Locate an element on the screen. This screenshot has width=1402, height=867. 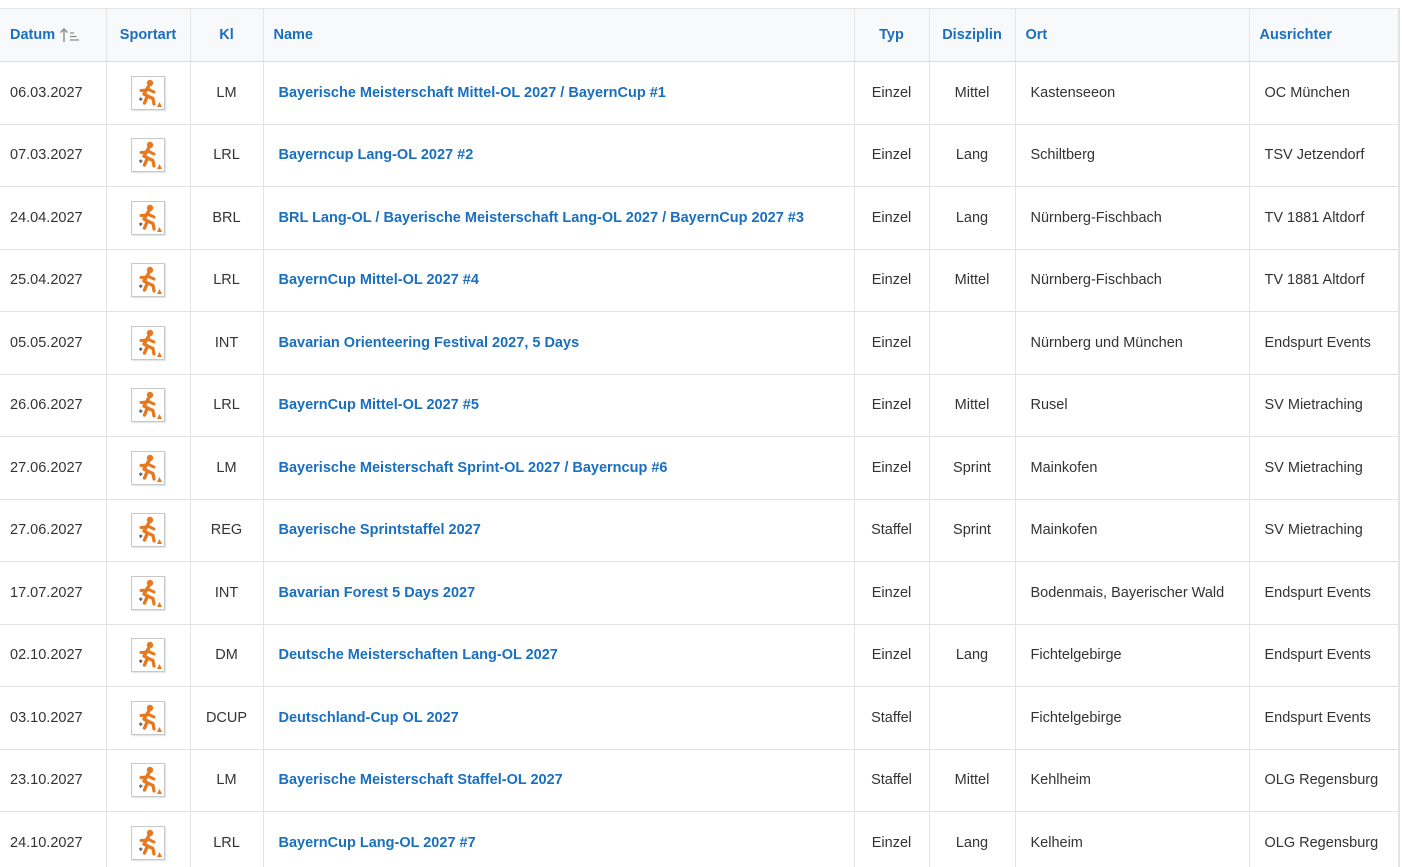
event-name-link: BayernCup Lang-OL 2027 #7 is located at coordinates (377, 843).